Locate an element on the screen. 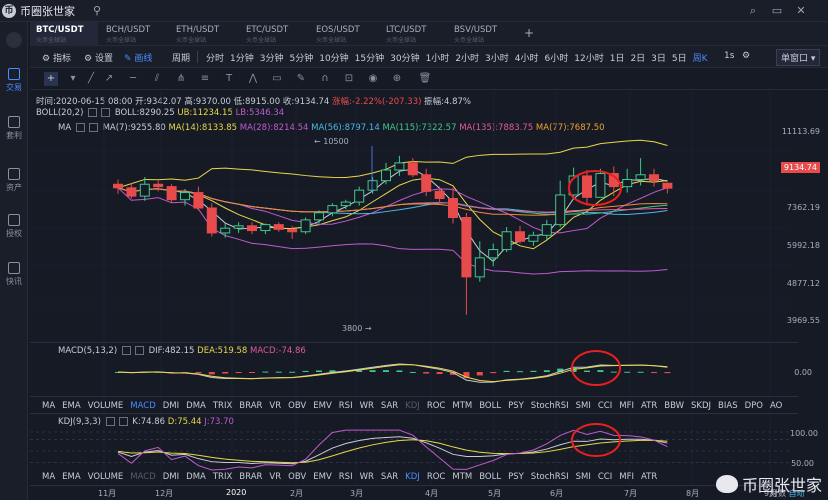  kdj-label: KDJ(9,3,3) is located at coordinates (79, 422).